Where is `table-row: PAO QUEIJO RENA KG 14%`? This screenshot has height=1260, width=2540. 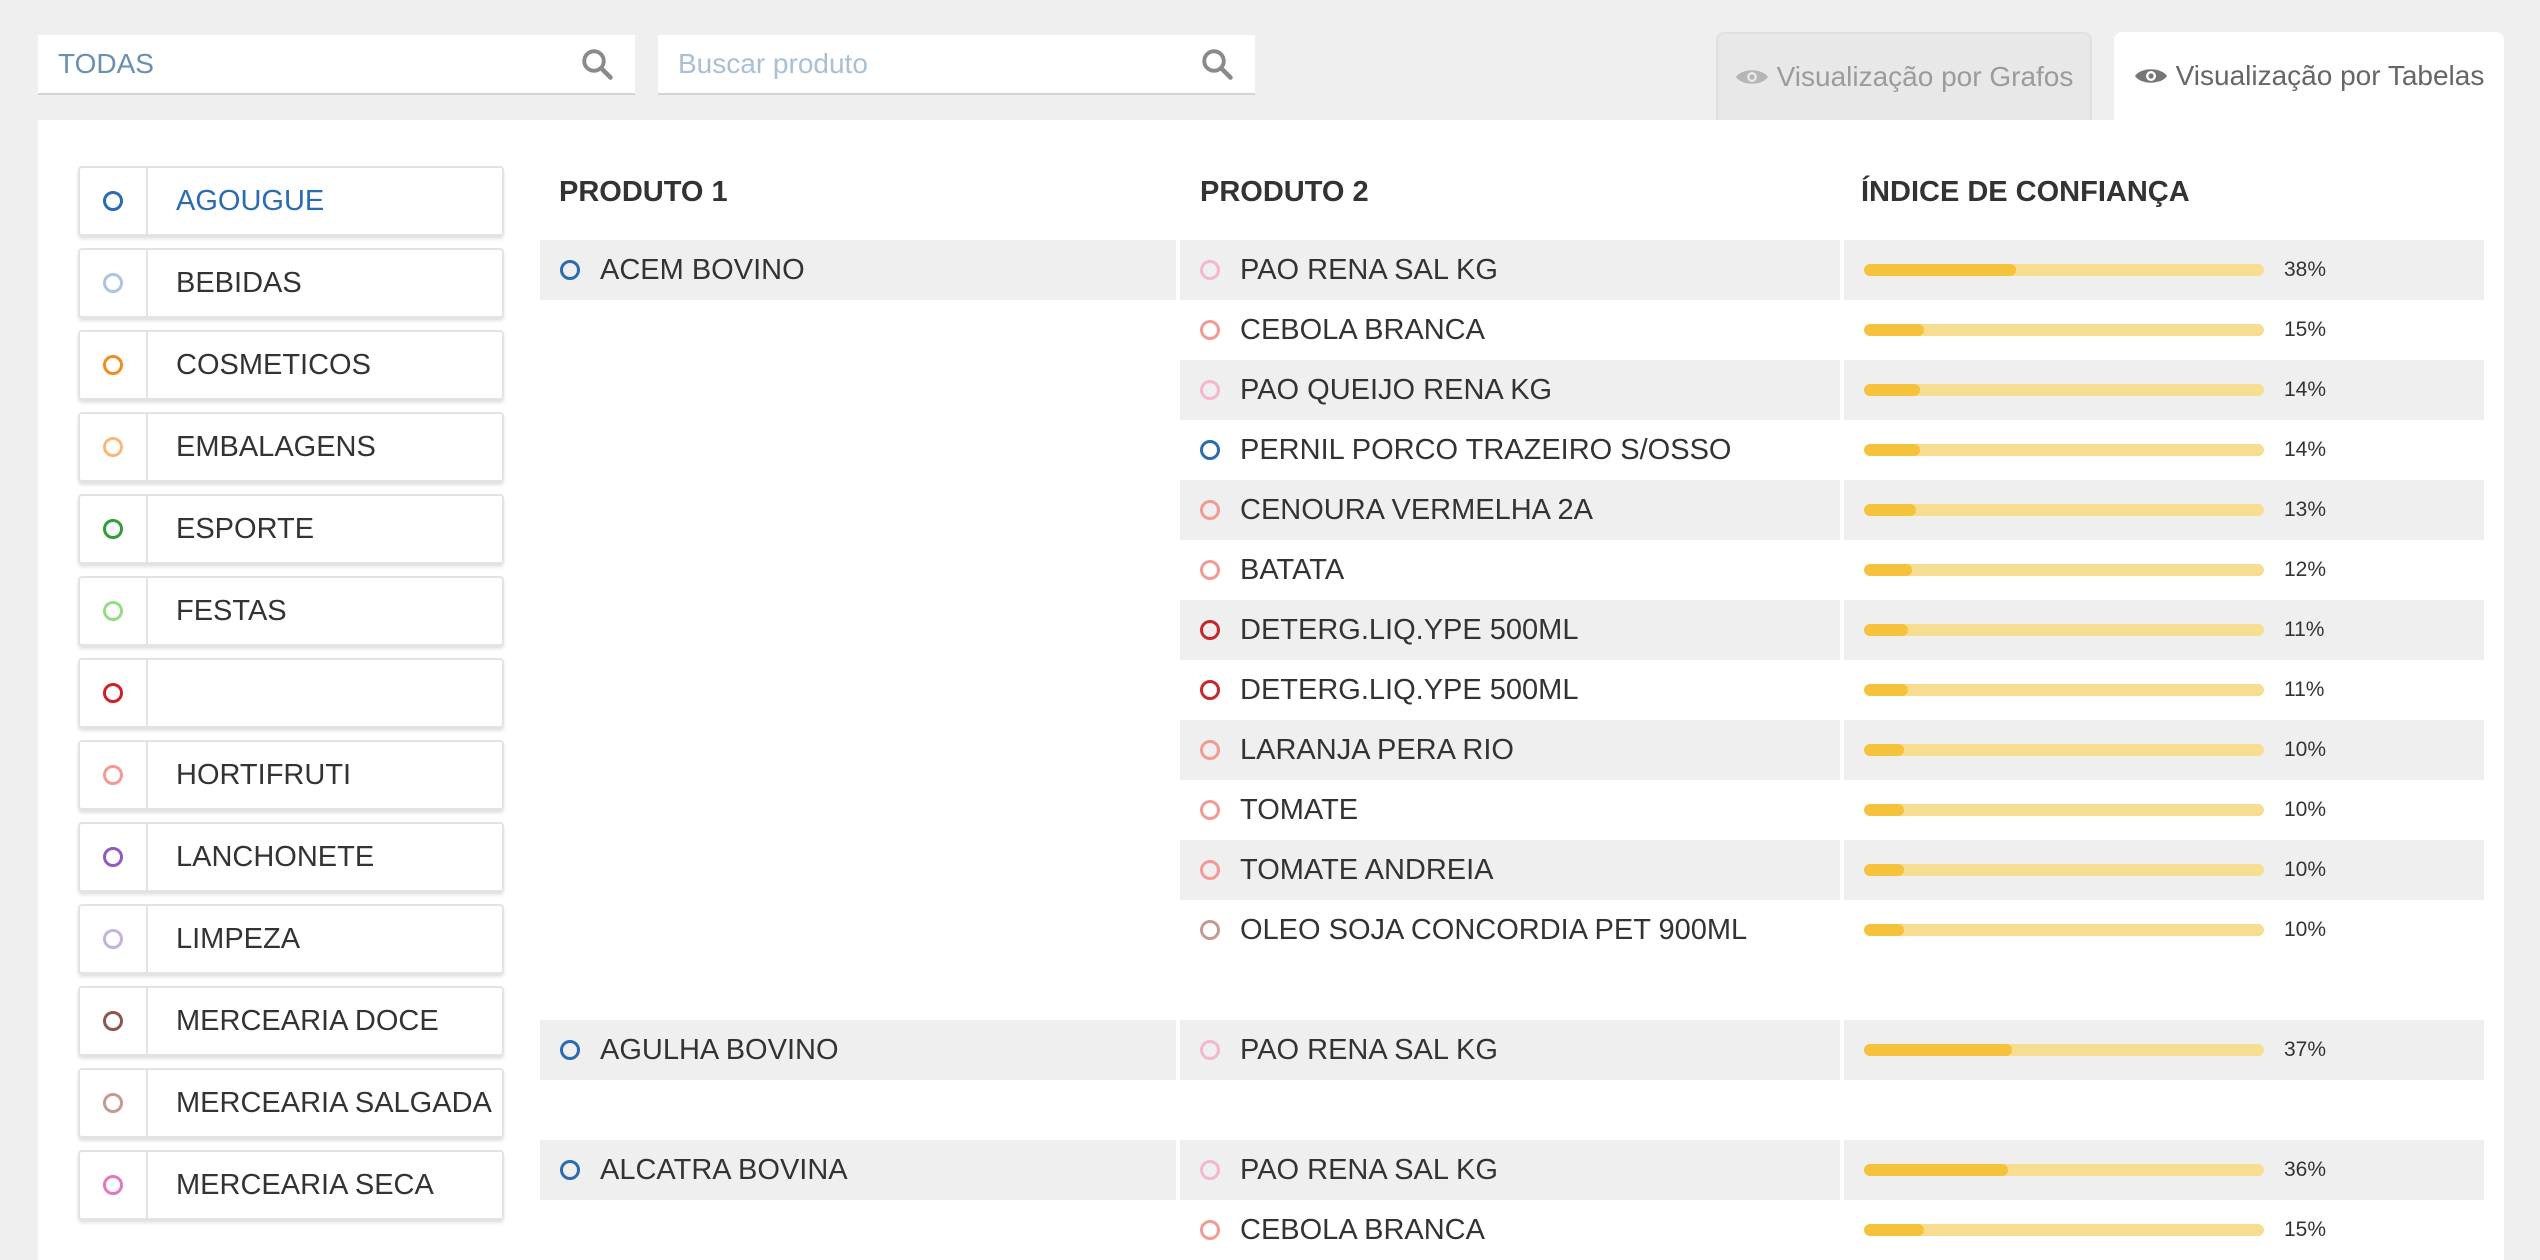
table-row: PAO QUEIJO RENA KG 14% is located at coordinates (1512, 390).